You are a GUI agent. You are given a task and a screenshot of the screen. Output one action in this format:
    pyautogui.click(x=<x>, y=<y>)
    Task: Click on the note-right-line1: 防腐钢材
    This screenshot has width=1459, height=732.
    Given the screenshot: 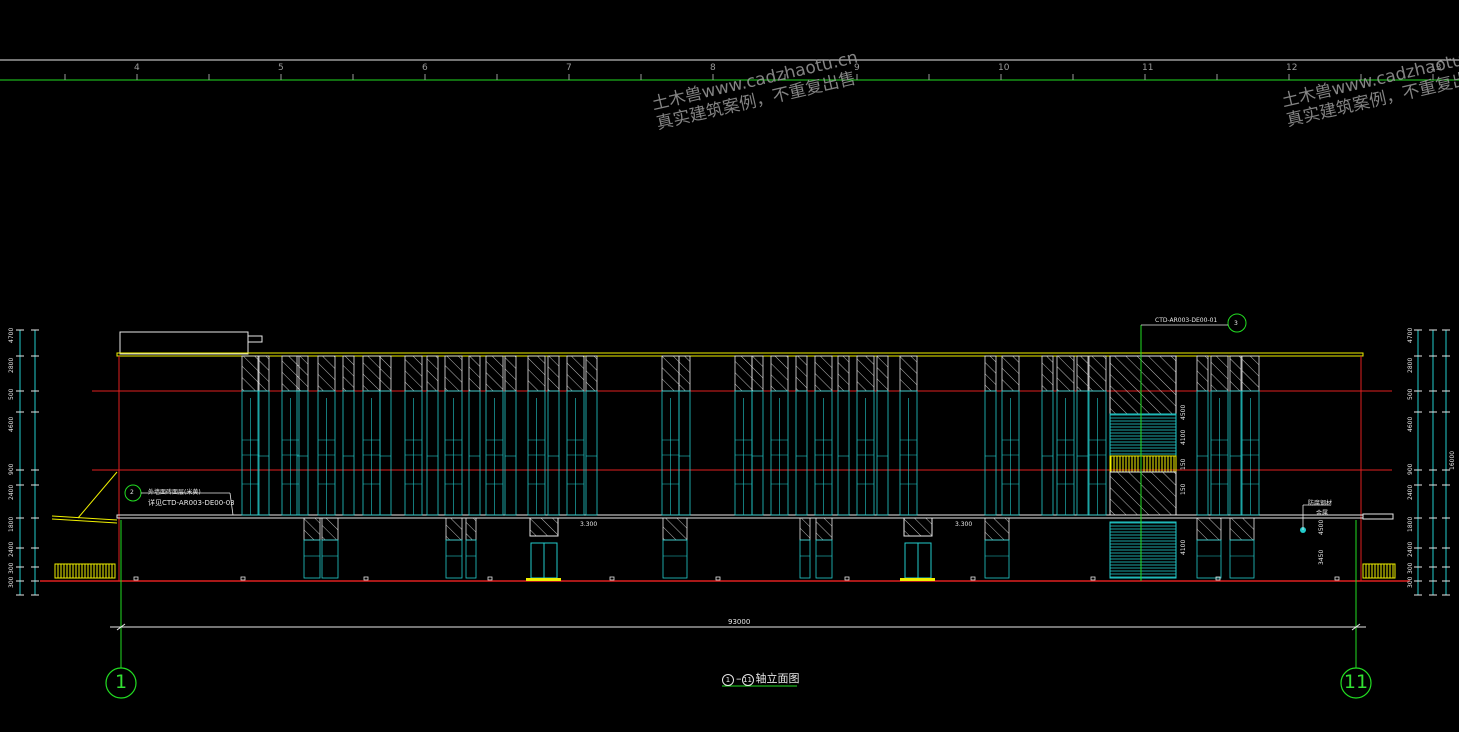 What is the action you would take?
    pyautogui.click(x=1320, y=503)
    